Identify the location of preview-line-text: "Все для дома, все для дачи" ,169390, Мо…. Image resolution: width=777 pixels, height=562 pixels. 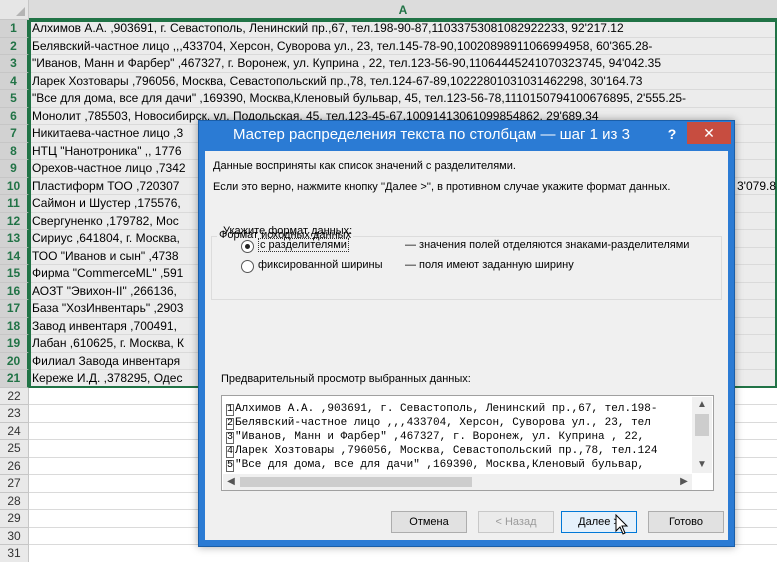
(440, 465).